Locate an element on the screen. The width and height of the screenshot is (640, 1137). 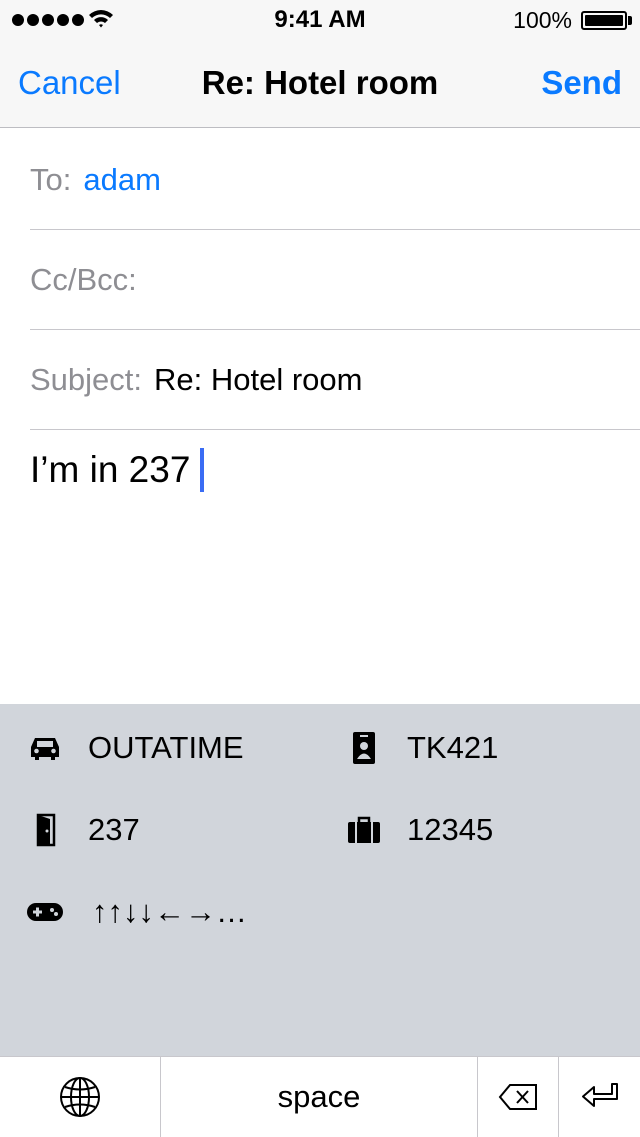
battery-tip is located at coordinates (630, 20).